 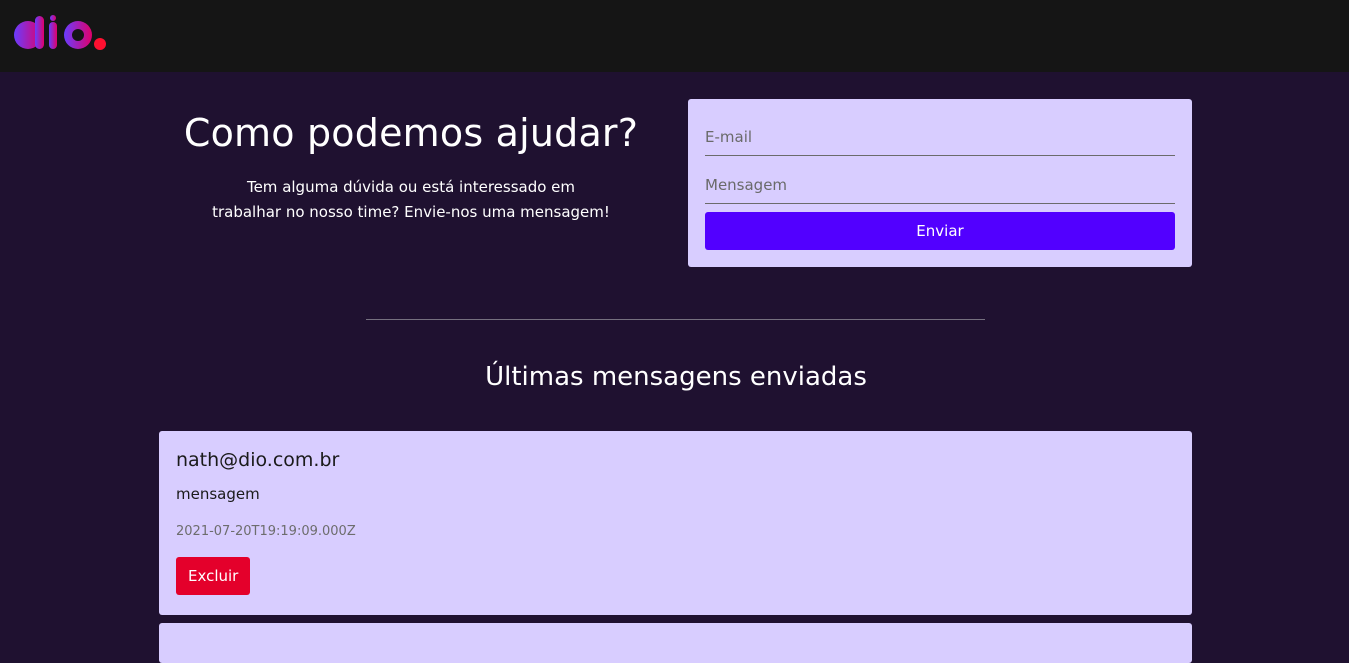 What do you see at coordinates (60, 33) in the screenshot?
I see `dio-logo` at bounding box center [60, 33].